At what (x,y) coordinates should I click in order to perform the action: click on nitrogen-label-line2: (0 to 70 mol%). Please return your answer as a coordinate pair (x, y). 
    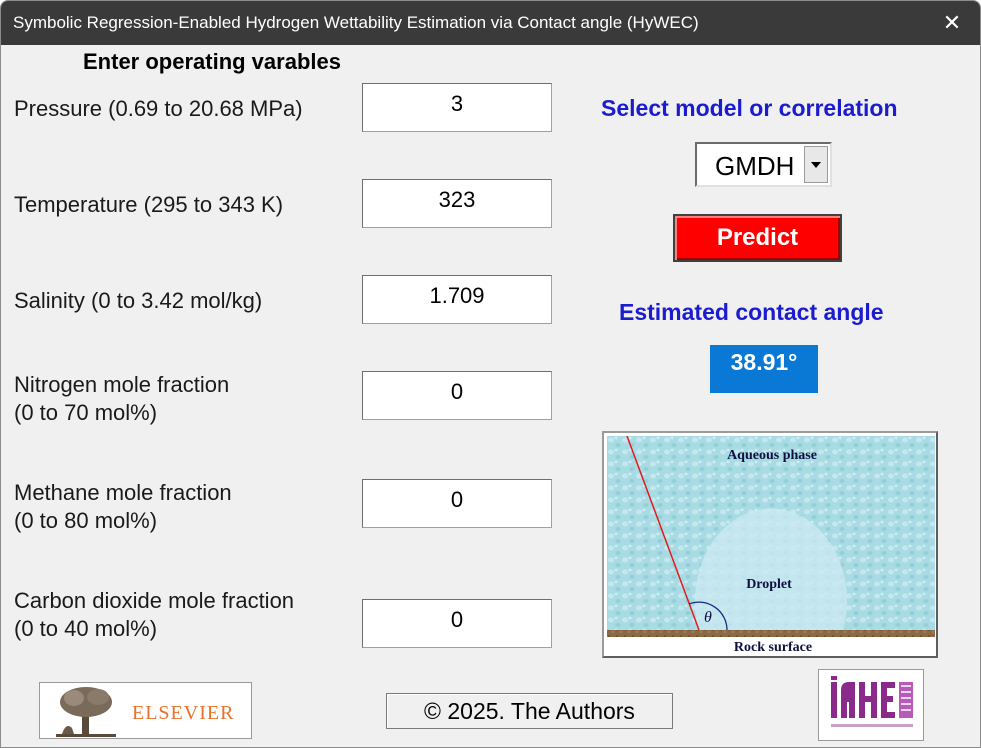
    Looking at the image, I should click on (86, 412).